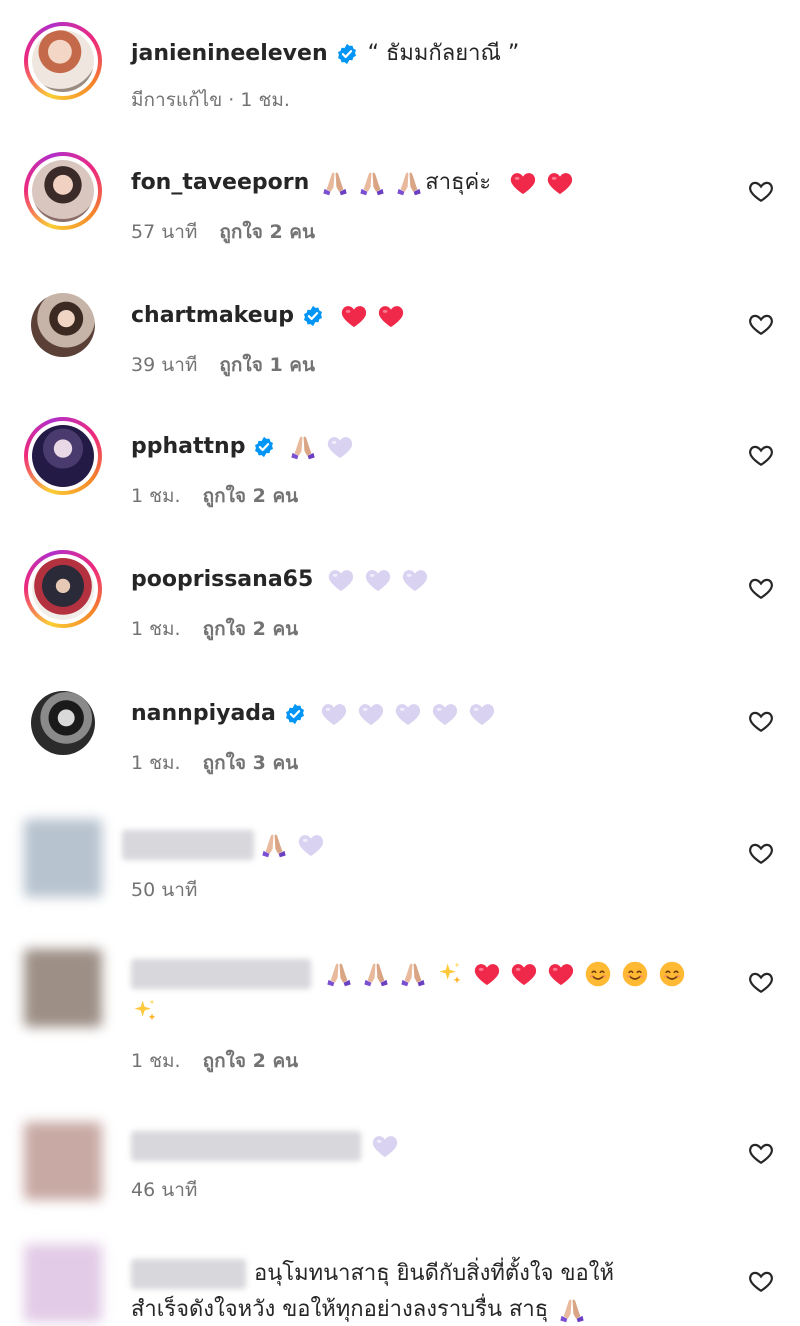 The width and height of the screenshot is (800, 1326). I want to click on comment-meta: 57 นาที ถูกใจ 2 คน, so click(223, 232).